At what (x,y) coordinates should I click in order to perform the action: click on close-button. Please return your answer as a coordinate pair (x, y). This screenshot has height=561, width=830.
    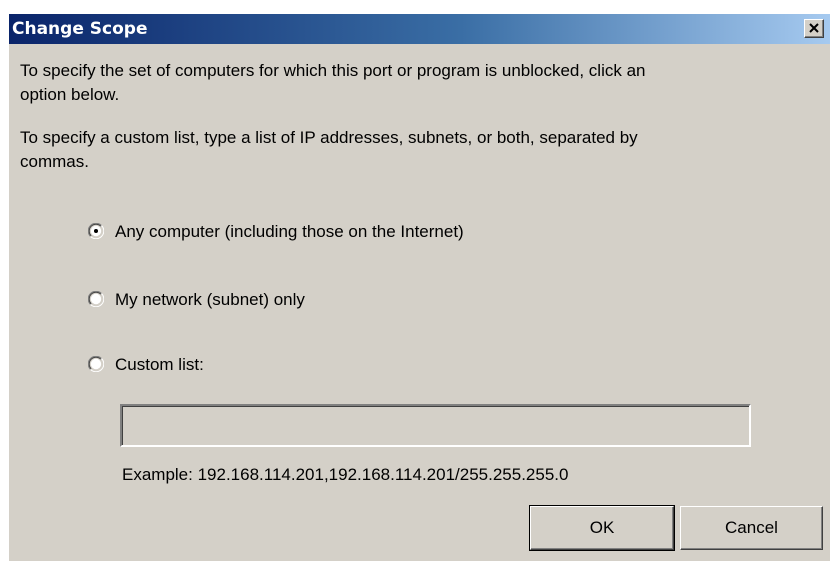
    Looking at the image, I should click on (814, 28).